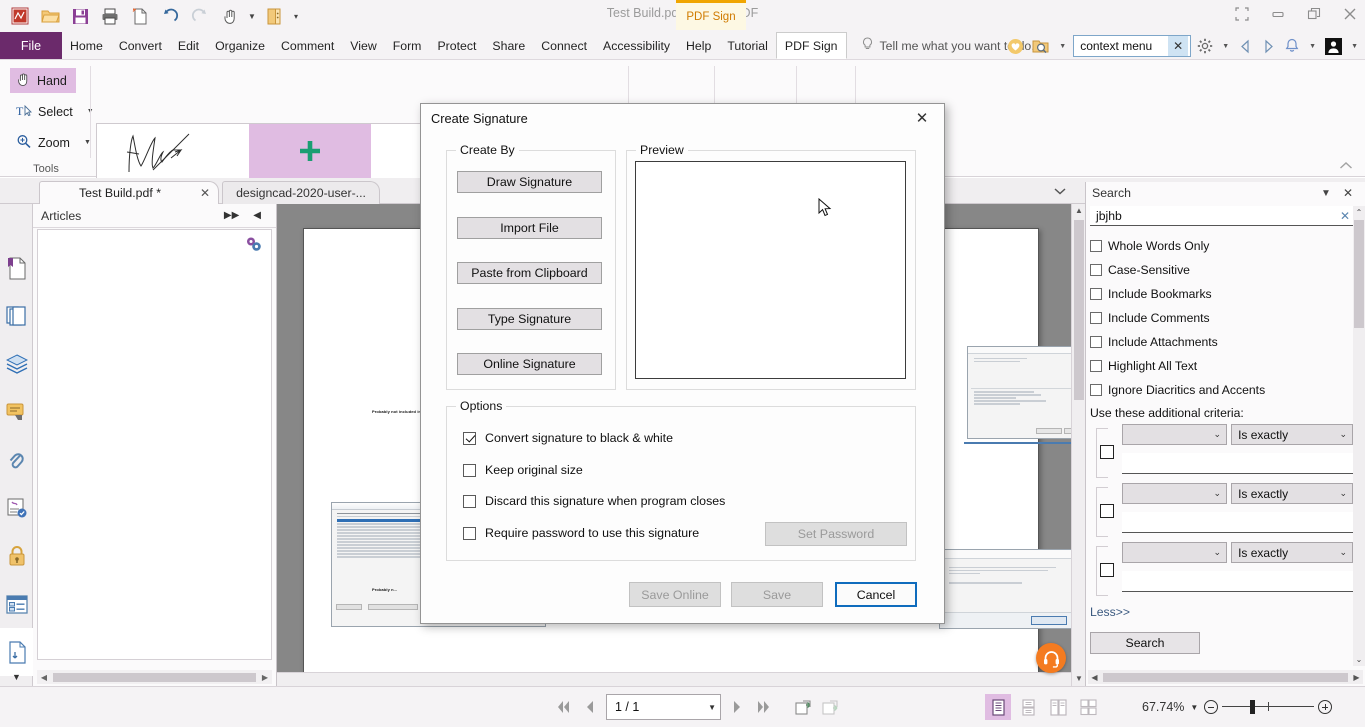 The height and width of the screenshot is (727, 1365). I want to click on portfolio-icon, so click(274, 16).